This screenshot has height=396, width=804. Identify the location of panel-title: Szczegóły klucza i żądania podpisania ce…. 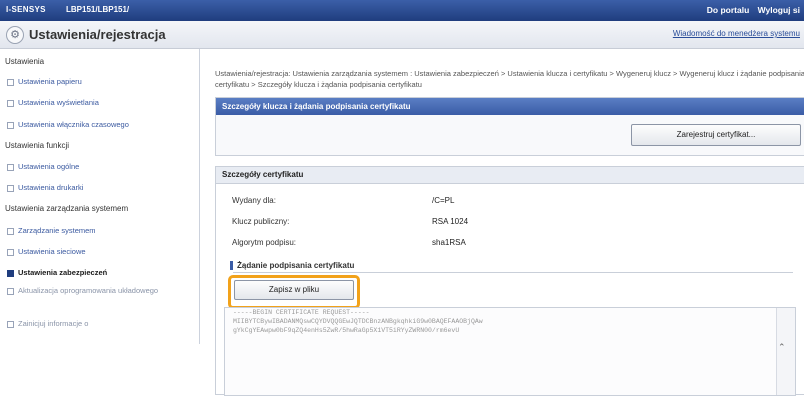
(510, 106).